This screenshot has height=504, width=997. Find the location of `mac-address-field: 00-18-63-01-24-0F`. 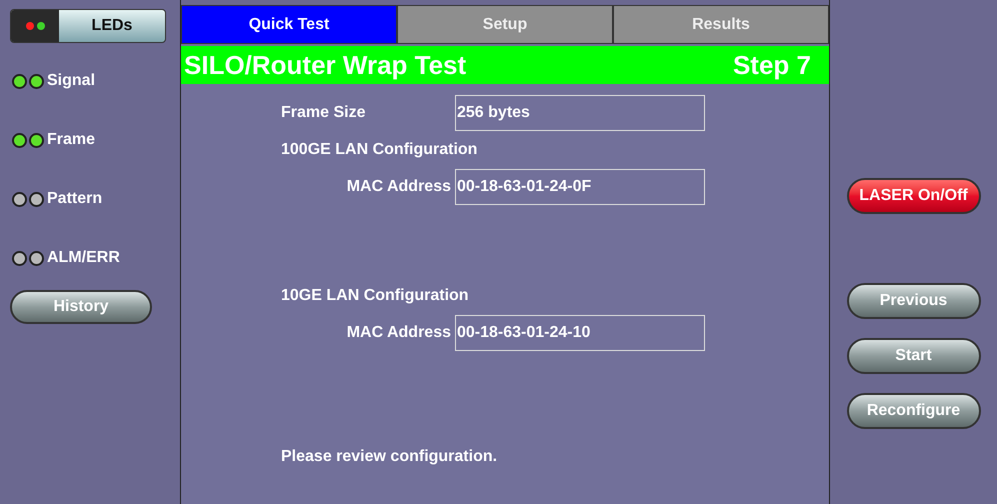

mac-address-field: 00-18-63-01-24-0F is located at coordinates (580, 187).